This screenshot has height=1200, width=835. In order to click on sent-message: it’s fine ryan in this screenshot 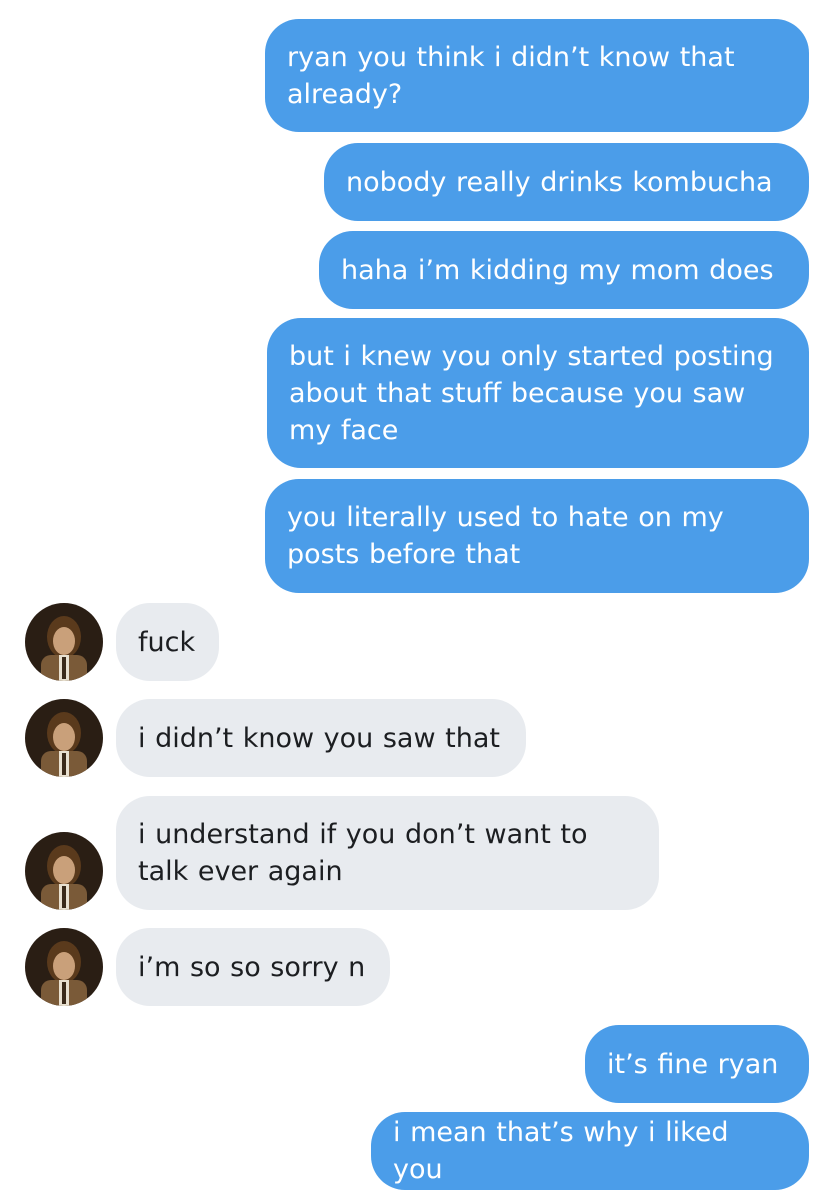, I will do `click(697, 1064)`.